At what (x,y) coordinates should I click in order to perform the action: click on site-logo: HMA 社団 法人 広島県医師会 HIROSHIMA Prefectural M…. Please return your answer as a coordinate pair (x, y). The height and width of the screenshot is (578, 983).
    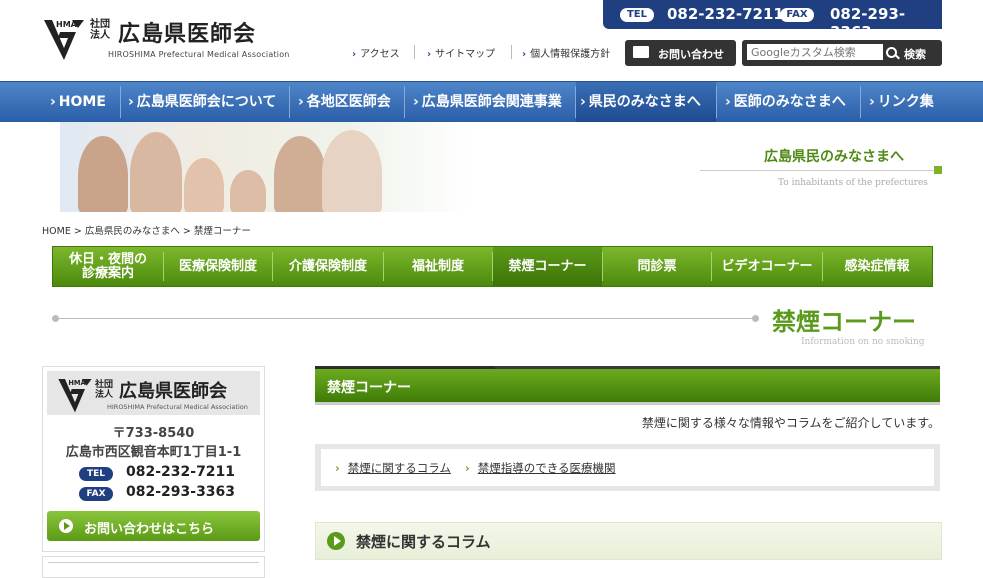
    Looking at the image, I should click on (167, 39).